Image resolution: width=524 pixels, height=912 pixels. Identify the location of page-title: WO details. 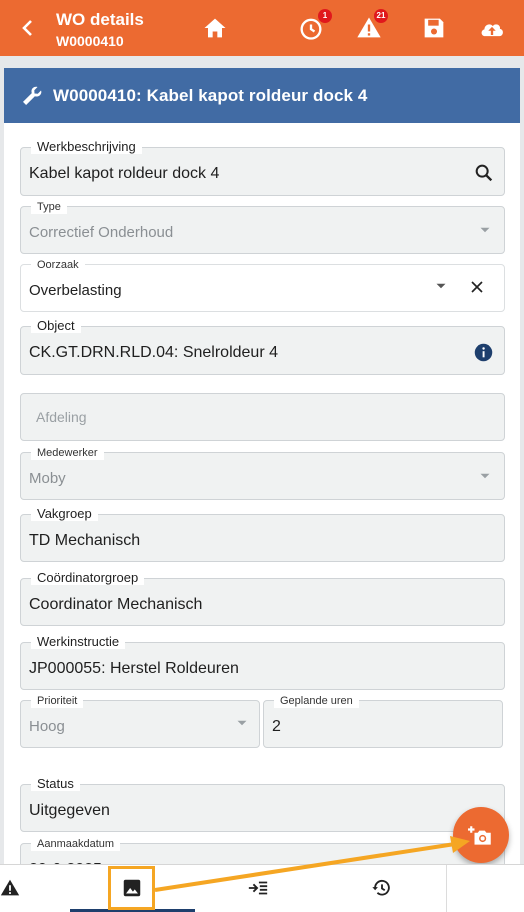
(100, 19).